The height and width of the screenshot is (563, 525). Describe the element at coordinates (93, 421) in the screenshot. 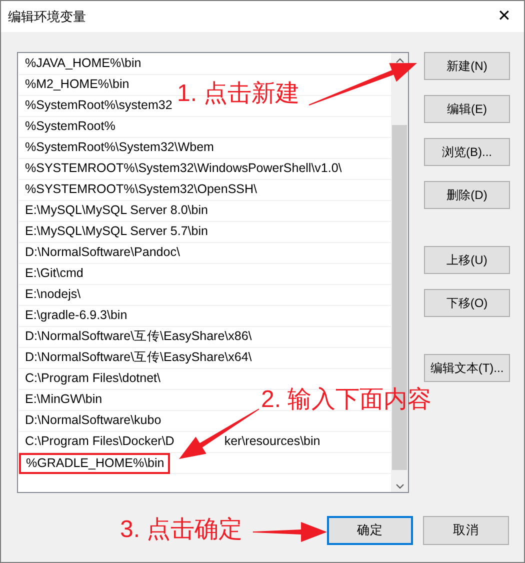

I see `path-item: D:\NormalSoftware\kubo` at that location.